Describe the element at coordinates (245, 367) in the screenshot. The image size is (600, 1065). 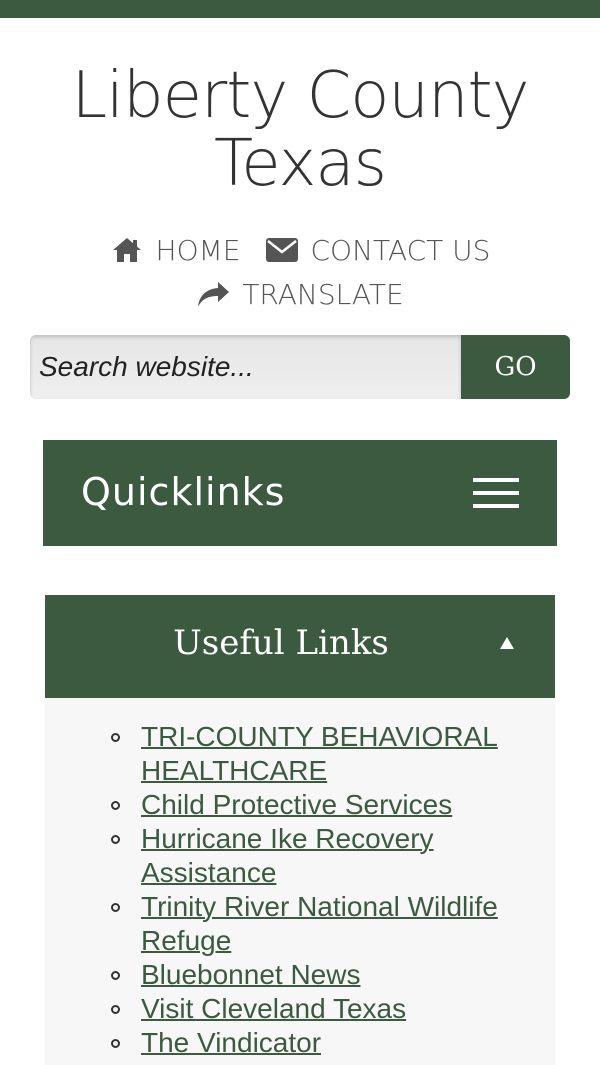
I see `search-input` at that location.